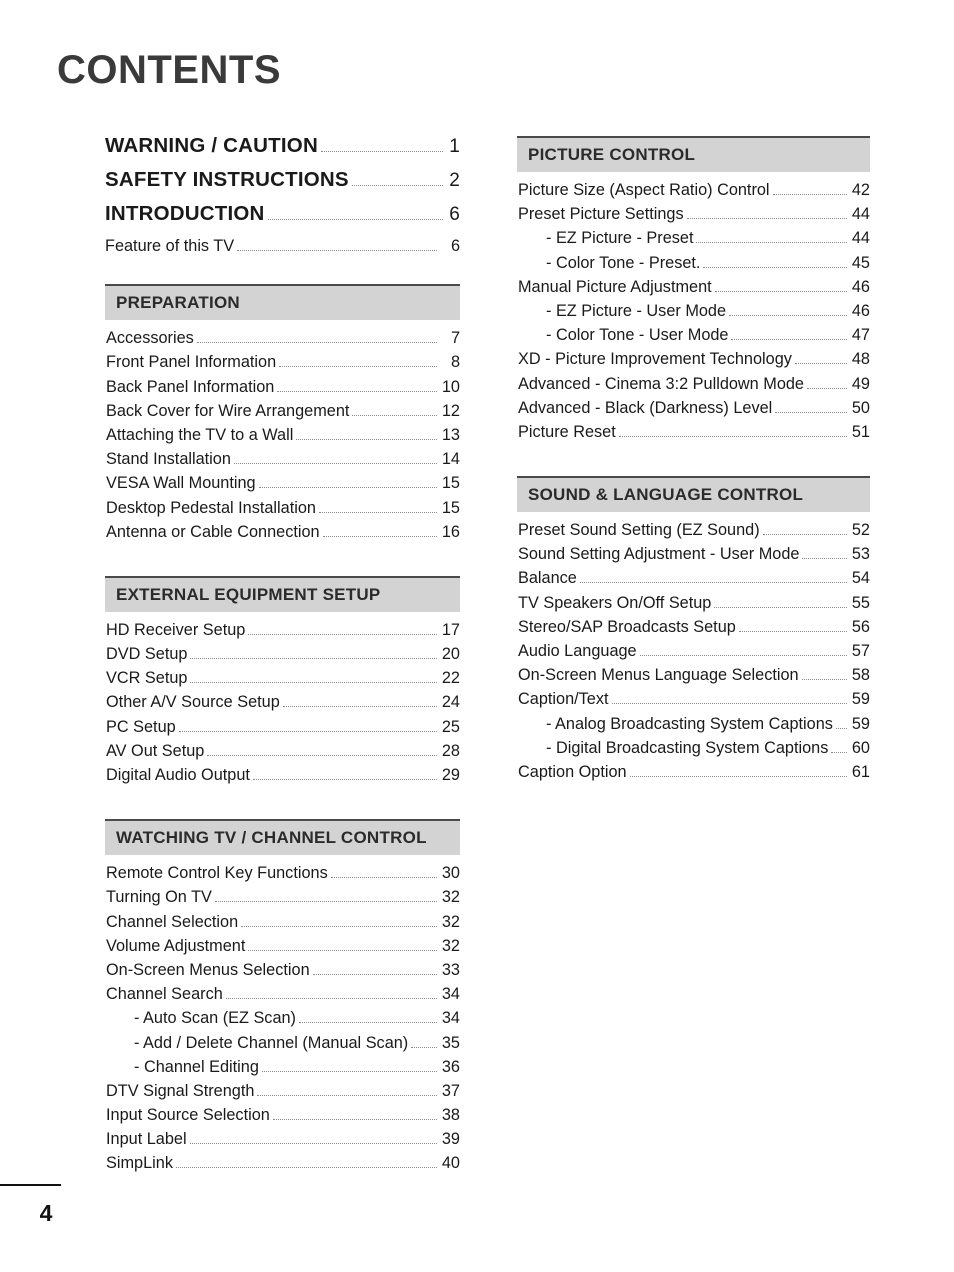 This screenshot has height=1272, width=954. Describe the element at coordinates (694, 703) in the screenshot. I see `toc-entry-caption-text: Caption/Text 59` at that location.